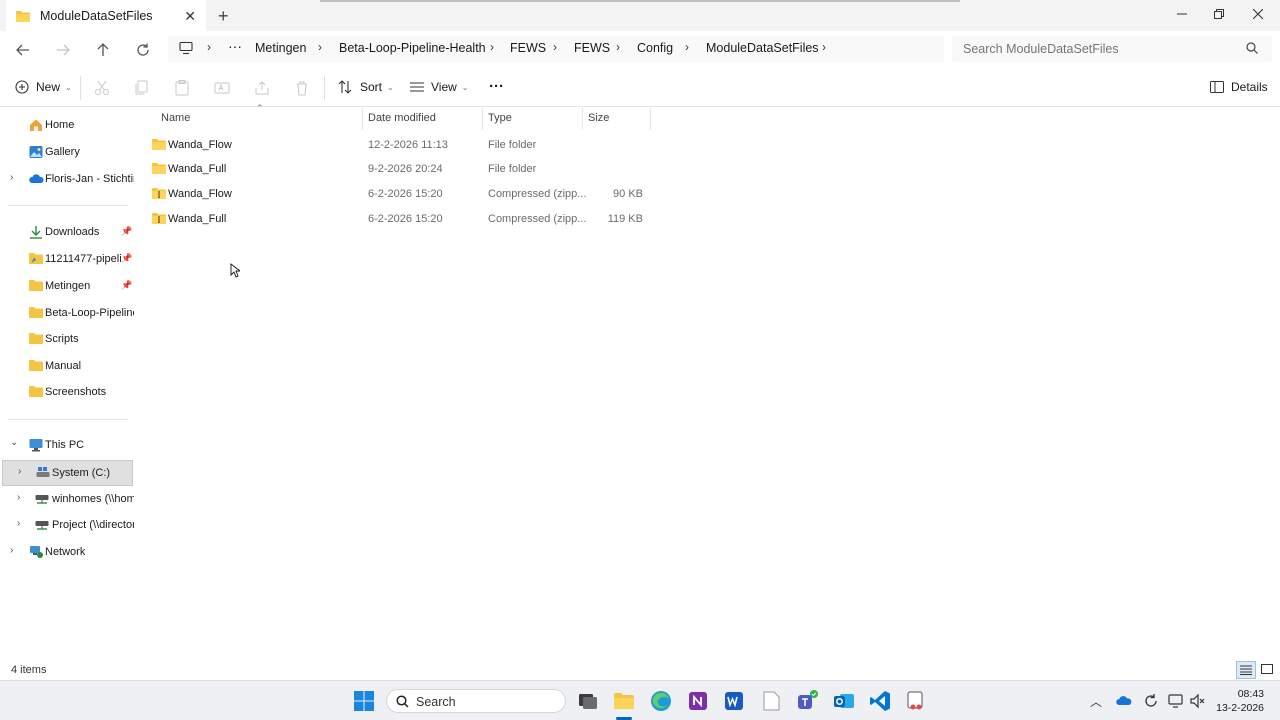 The height and width of the screenshot is (720, 1280). I want to click on sidebar-item-onedrive: › Floris-Jan - Stichting, so click(70, 180).